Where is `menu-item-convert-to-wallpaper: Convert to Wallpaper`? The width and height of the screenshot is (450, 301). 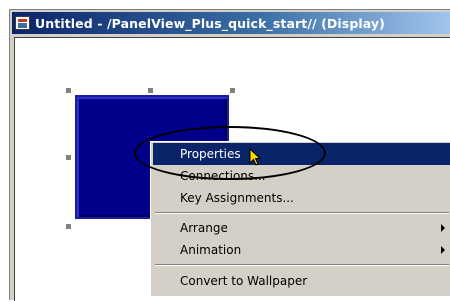
menu-item-convert-to-wallpaper: Convert to Wallpaper is located at coordinates (301, 281).